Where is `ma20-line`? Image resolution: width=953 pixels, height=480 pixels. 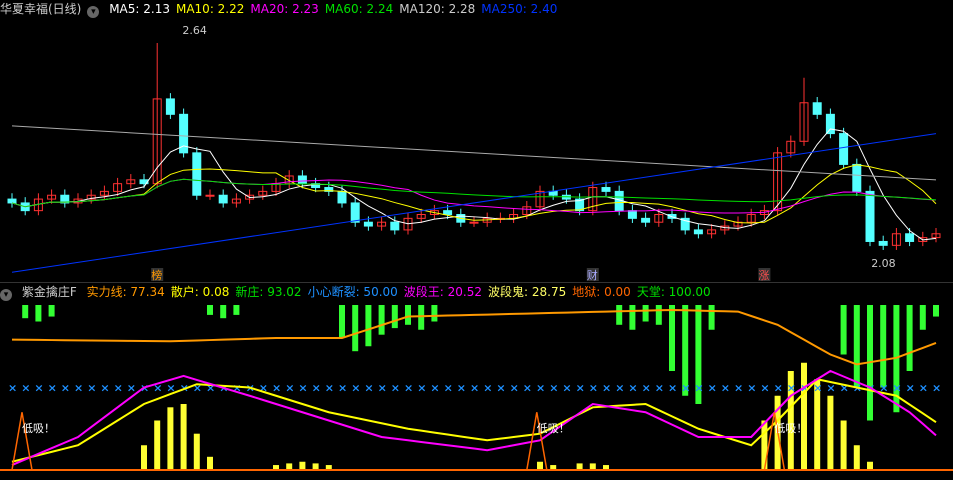
ma20-line is located at coordinates (474, 196).